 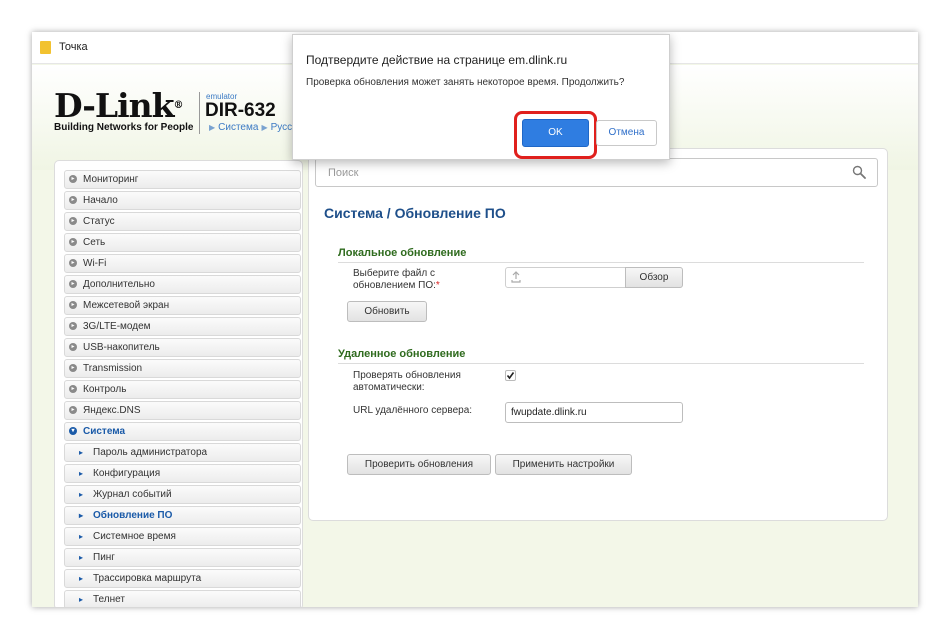 What do you see at coordinates (182, 557) in the screenshot?
I see `sidebar-subitem-ping: ▸ Пинг` at bounding box center [182, 557].